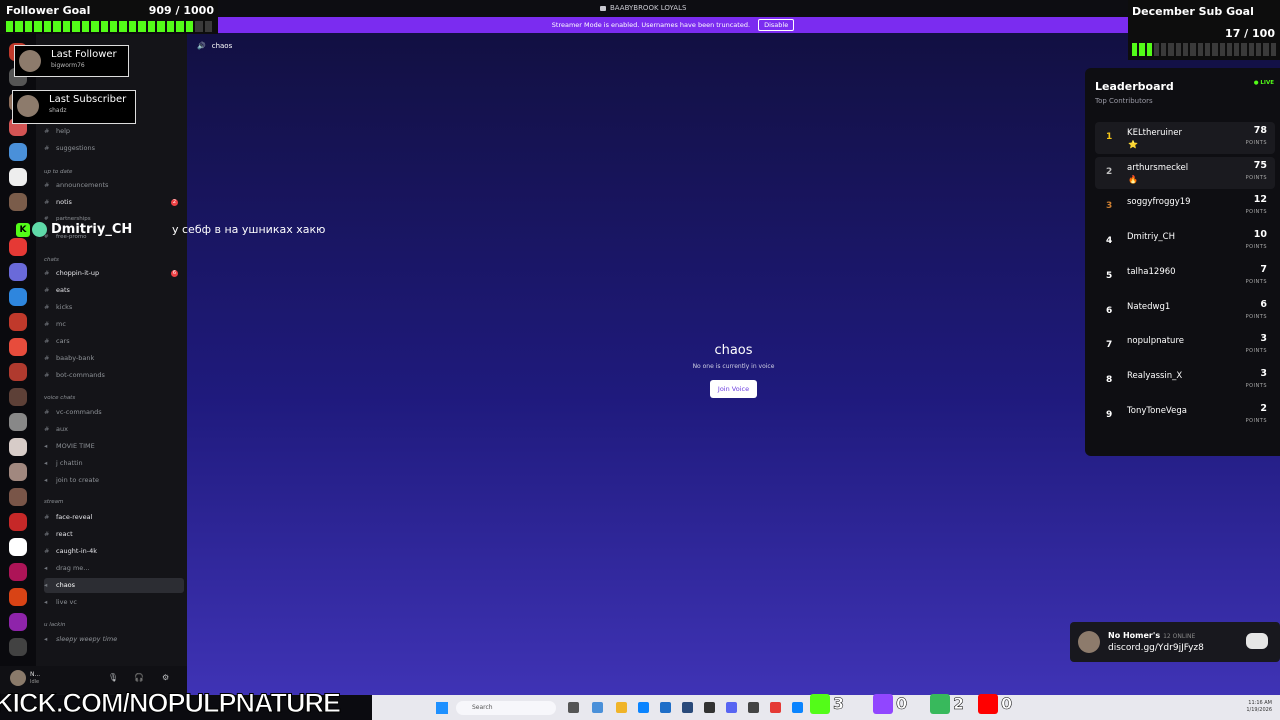  Describe the element at coordinates (643, 707) in the screenshot. I see `edge-icon` at that location.